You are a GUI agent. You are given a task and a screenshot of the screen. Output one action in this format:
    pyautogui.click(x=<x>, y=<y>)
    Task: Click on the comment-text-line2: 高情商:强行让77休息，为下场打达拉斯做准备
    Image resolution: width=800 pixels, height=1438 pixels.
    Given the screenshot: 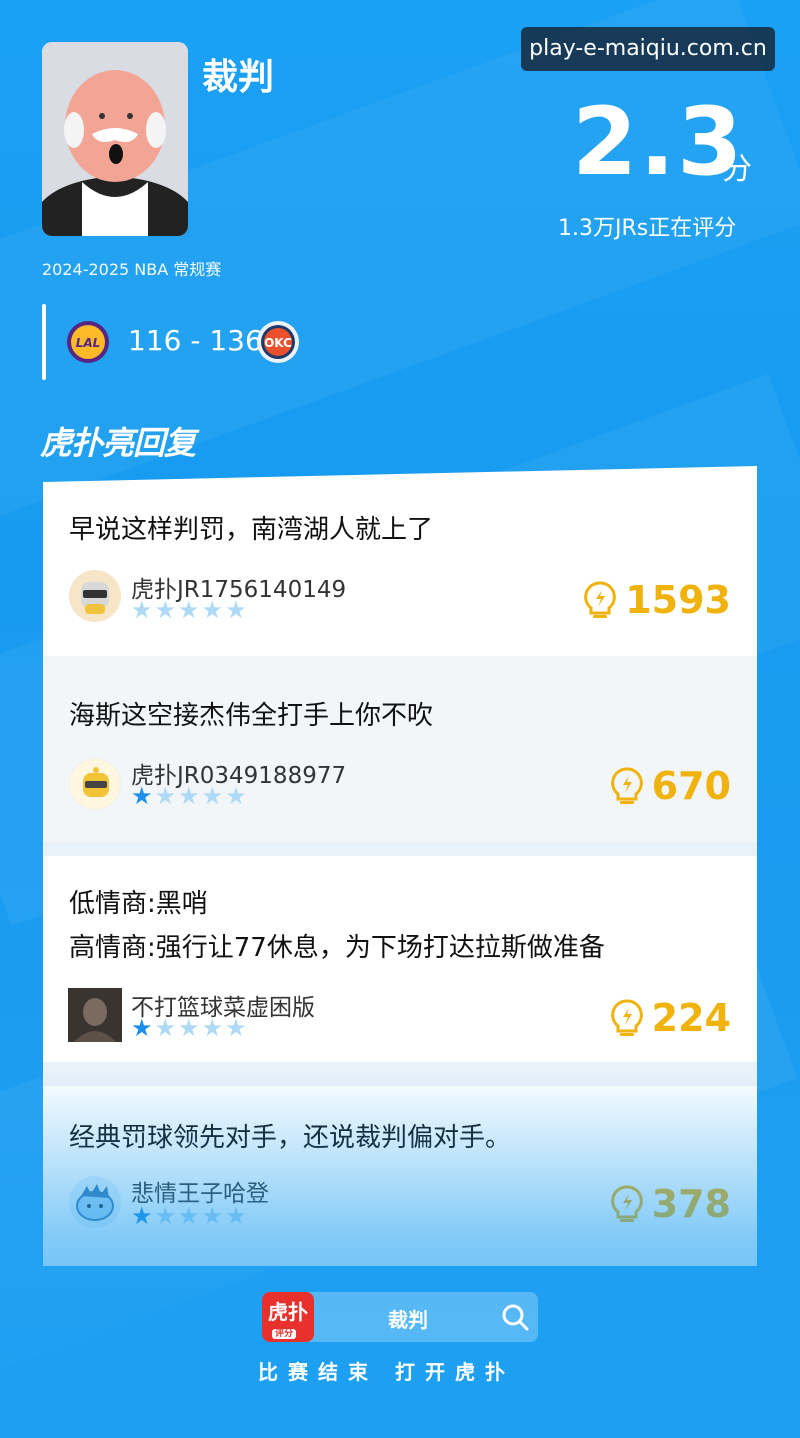 What is the action you would take?
    pyautogui.click(x=337, y=948)
    